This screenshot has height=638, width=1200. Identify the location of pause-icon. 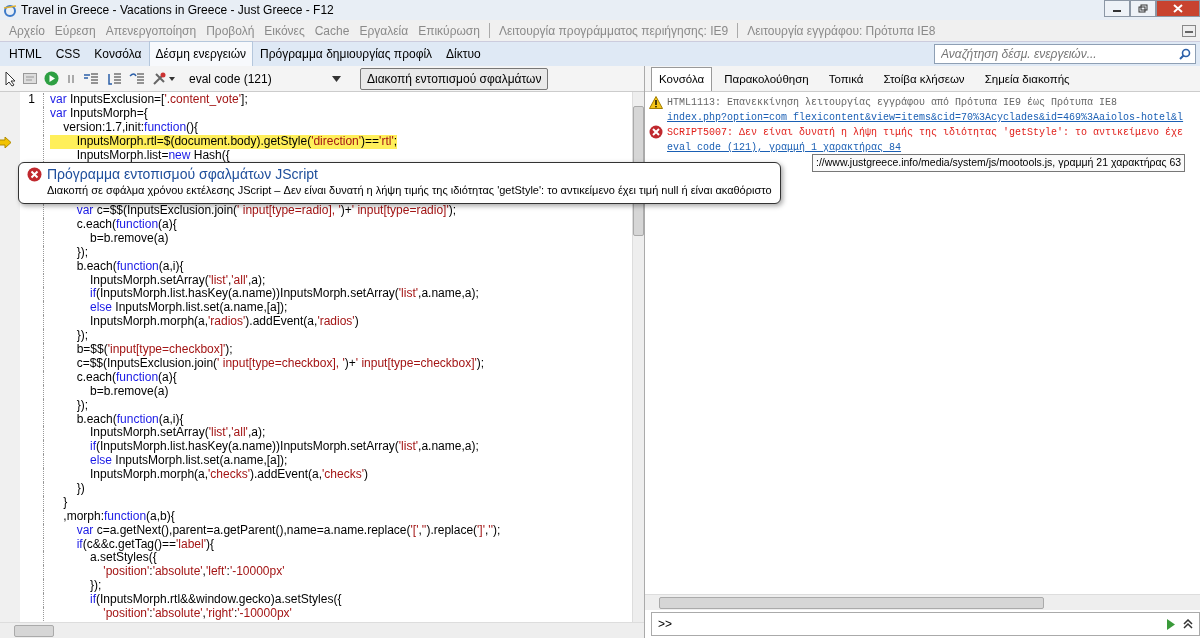
(71, 78).